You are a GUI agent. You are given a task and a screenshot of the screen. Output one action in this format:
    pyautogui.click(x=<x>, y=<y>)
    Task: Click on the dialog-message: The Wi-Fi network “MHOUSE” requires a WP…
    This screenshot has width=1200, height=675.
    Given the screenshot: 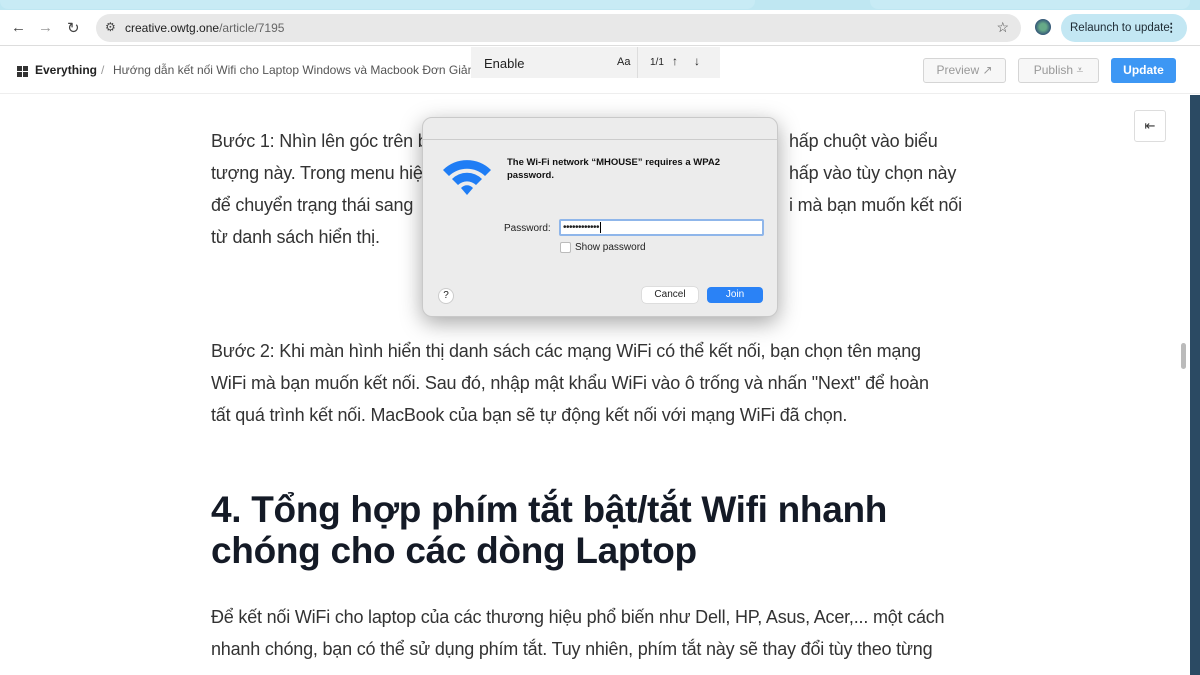 What is the action you would take?
    pyautogui.click(x=613, y=169)
    